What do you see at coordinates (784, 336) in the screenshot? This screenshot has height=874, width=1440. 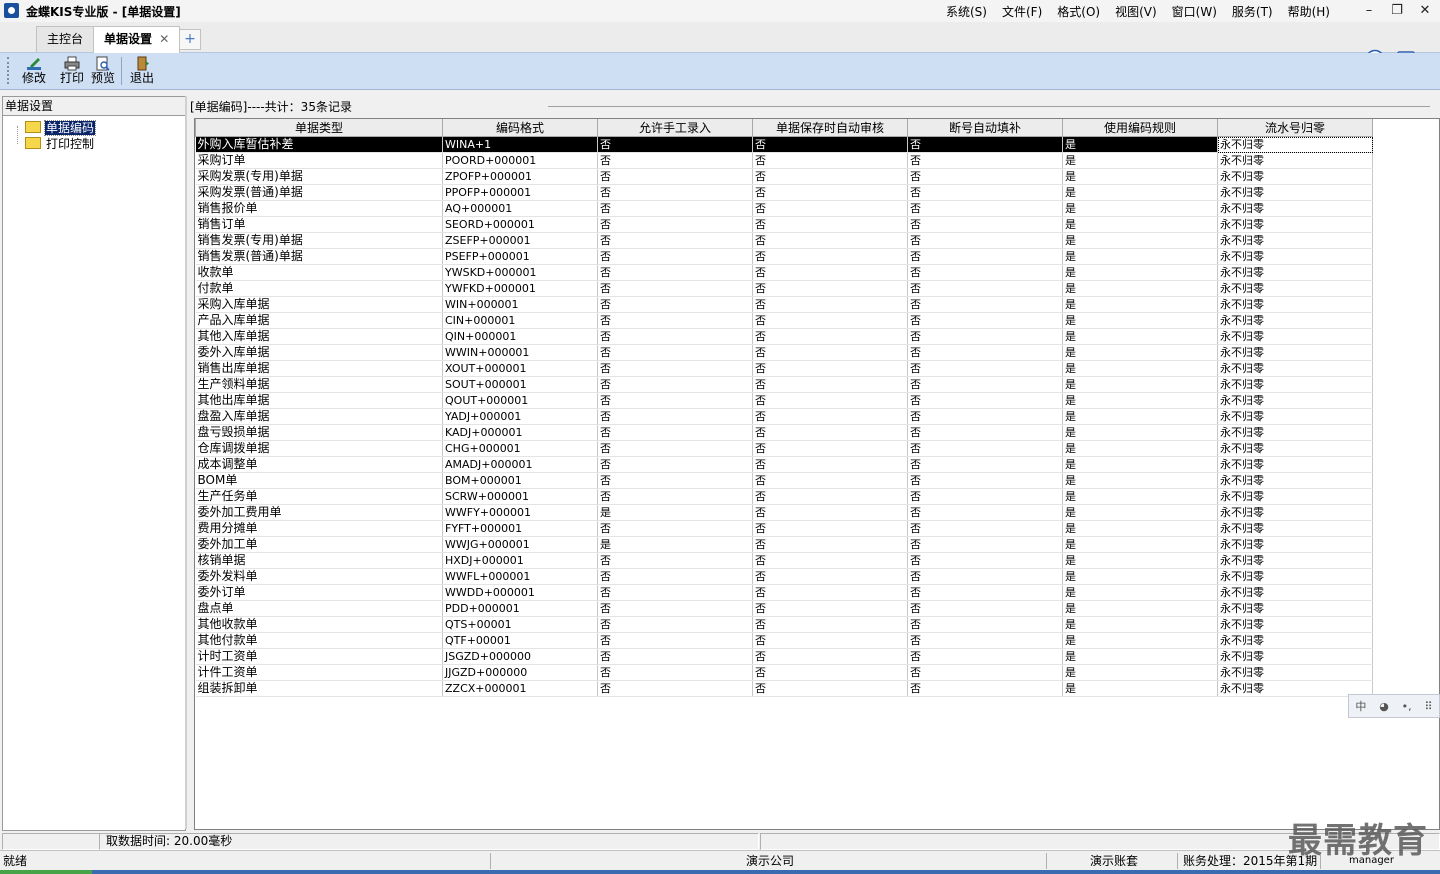 I see `table-row: 其他入库单据 QIN+000001 否否否是永不归零` at bounding box center [784, 336].